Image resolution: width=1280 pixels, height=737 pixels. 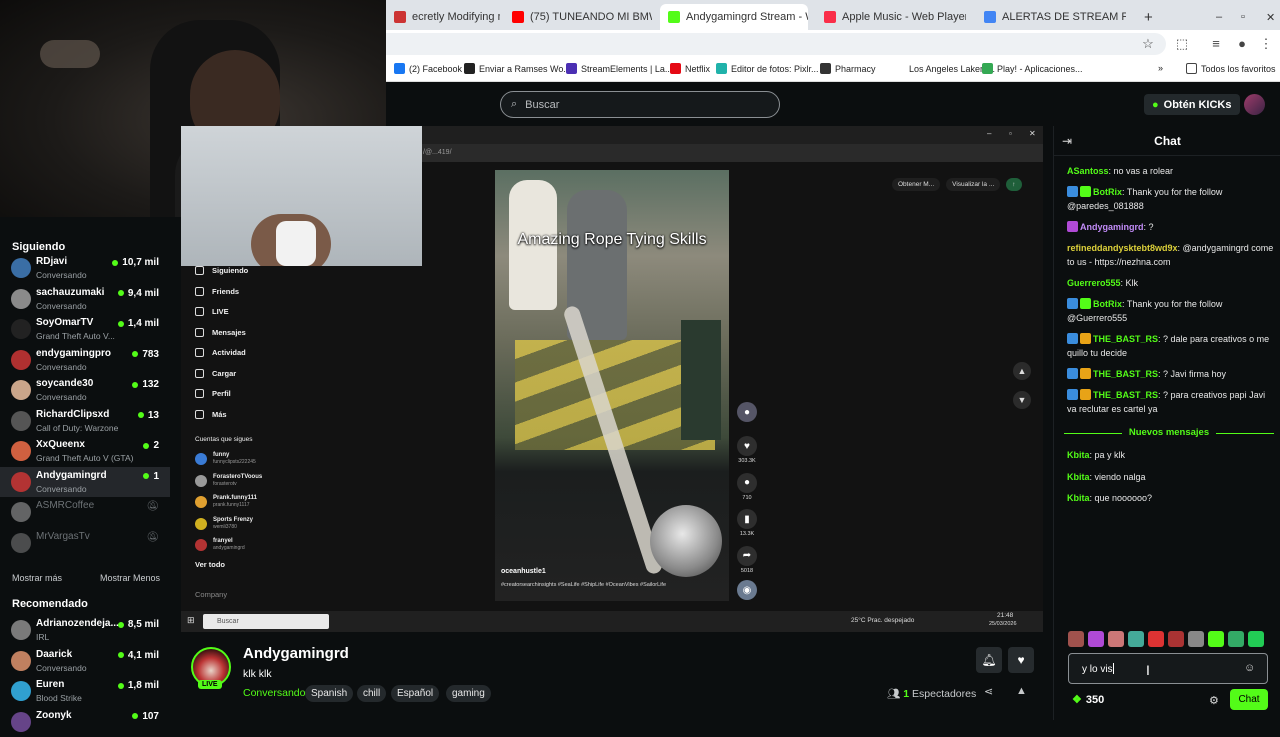 I want to click on search-input: ⌕ Buscar, so click(x=640, y=104).